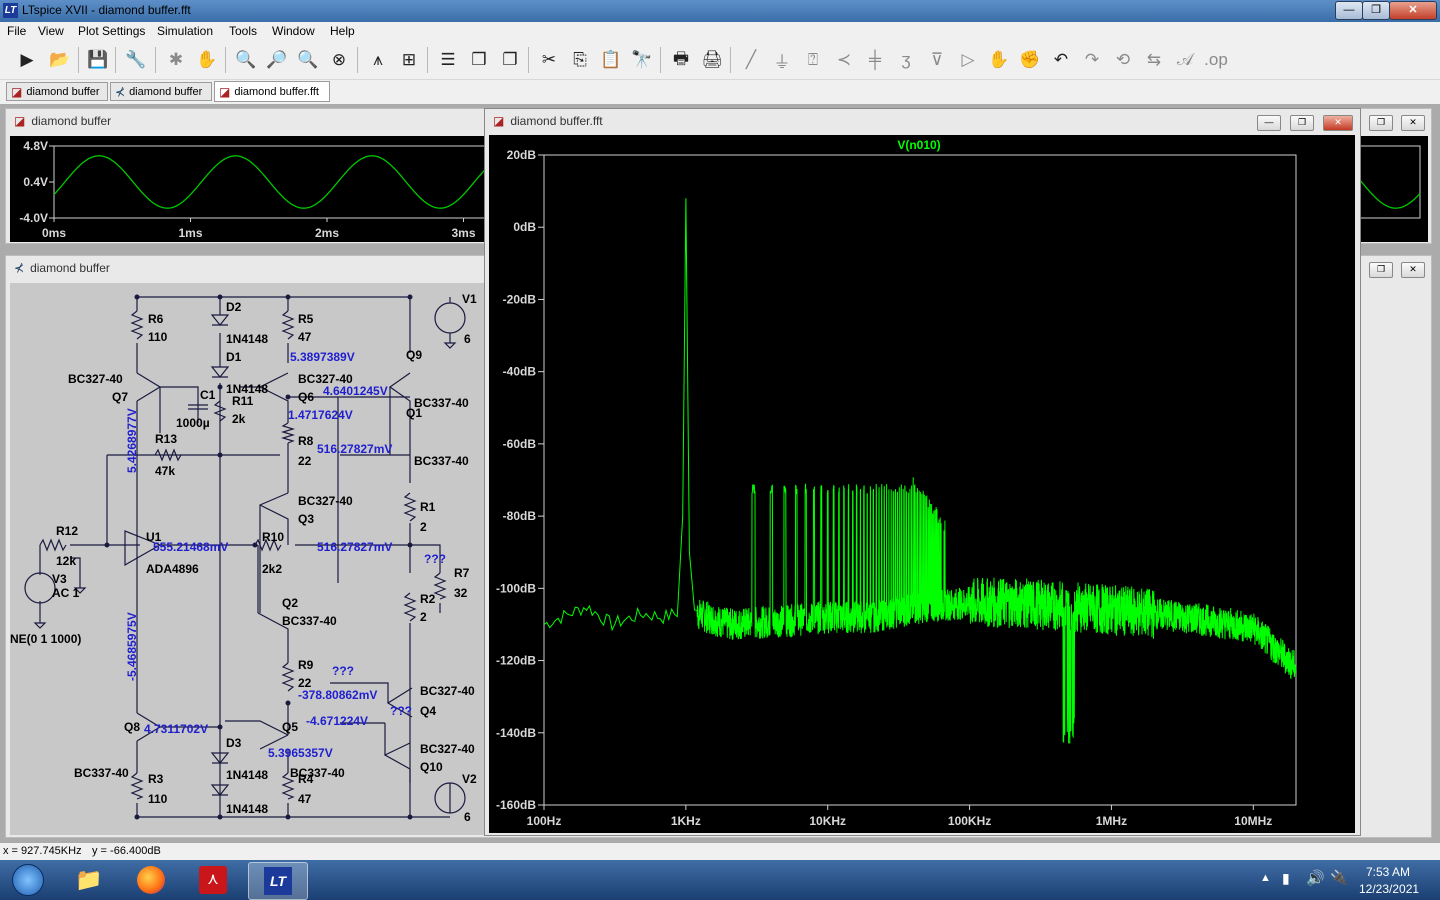 Image resolution: width=1440 pixels, height=900 pixels. What do you see at coordinates (293, 31) in the screenshot?
I see `menu-window: Window` at bounding box center [293, 31].